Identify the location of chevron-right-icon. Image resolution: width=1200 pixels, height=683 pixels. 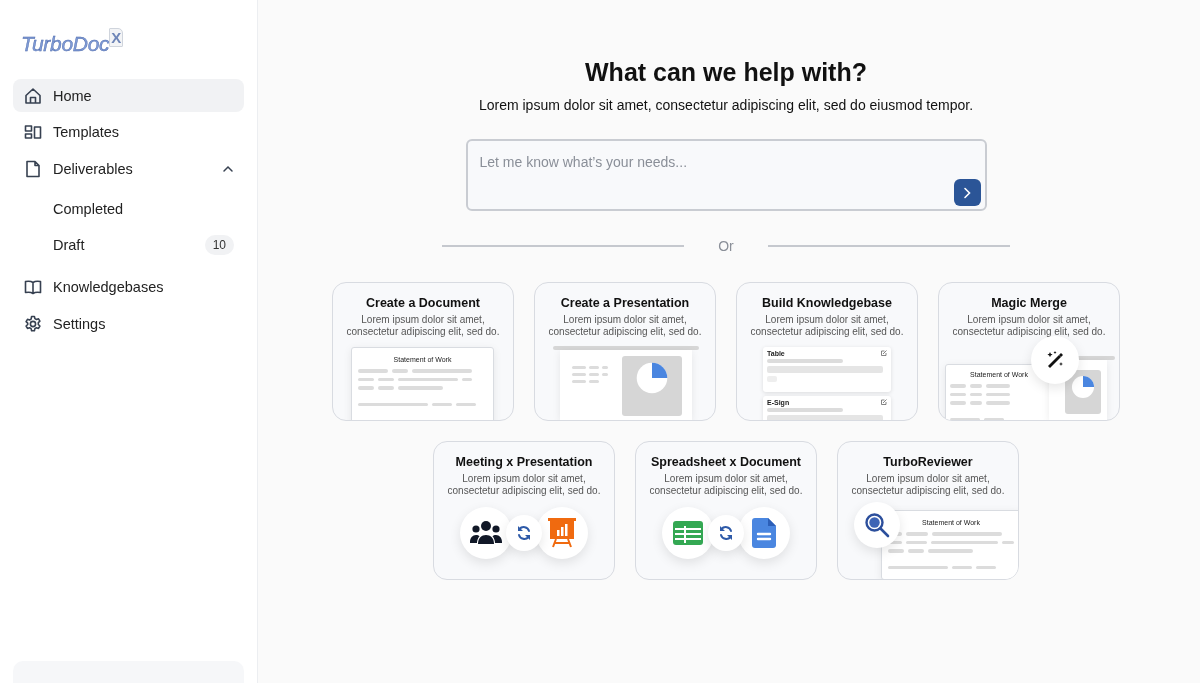
(967, 192).